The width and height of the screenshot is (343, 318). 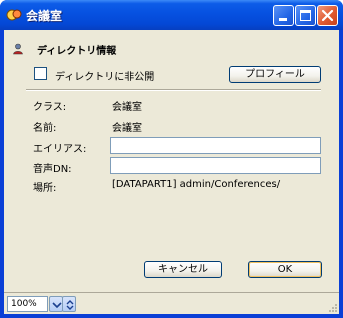 What do you see at coordinates (215, 165) in the screenshot?
I see `voice-dn-input` at bounding box center [215, 165].